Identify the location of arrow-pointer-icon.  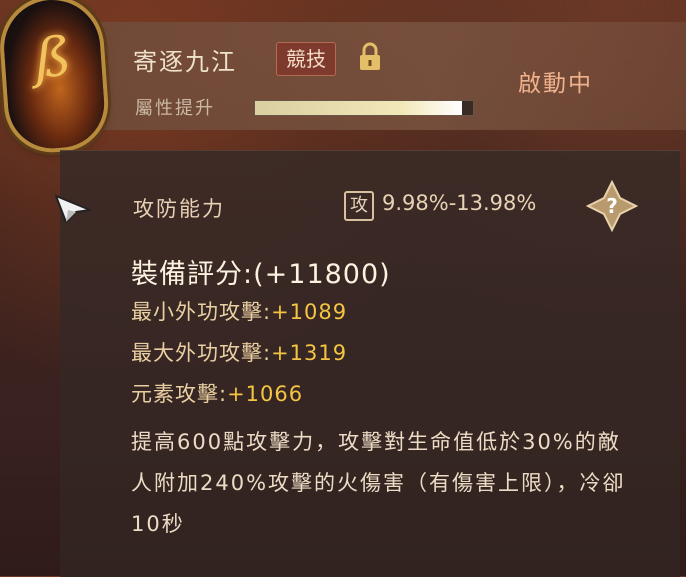
(73, 208).